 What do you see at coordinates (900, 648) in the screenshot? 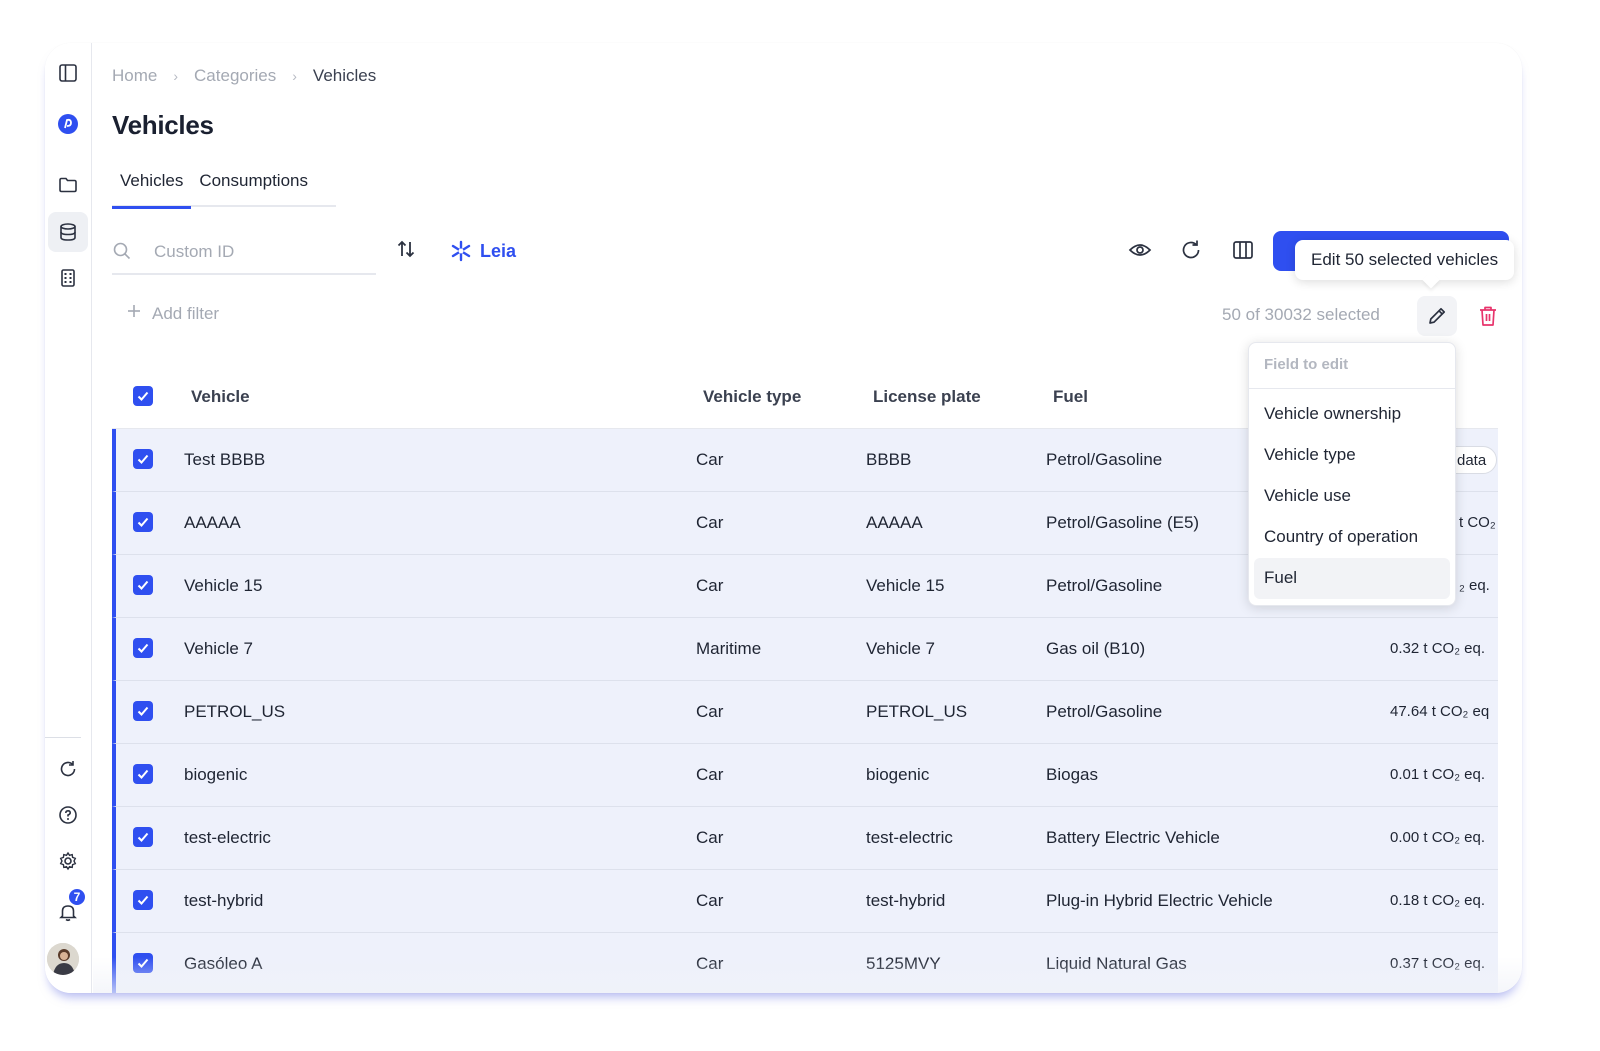
I see `cell-license-plate: Vehicle 7` at bounding box center [900, 648].